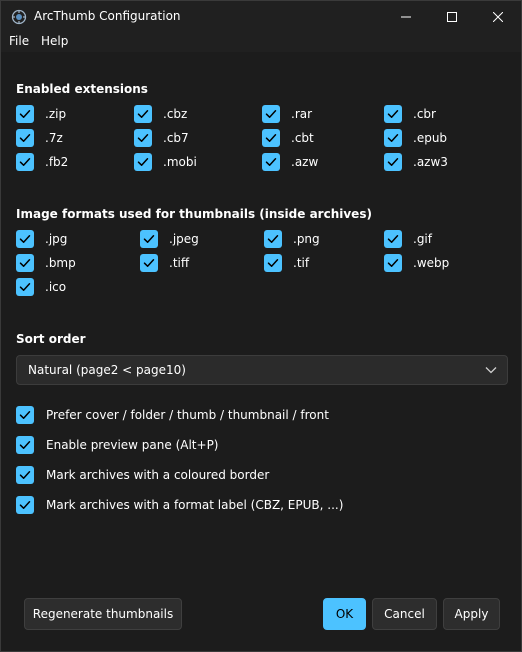  I want to click on close-button, so click(498, 16).